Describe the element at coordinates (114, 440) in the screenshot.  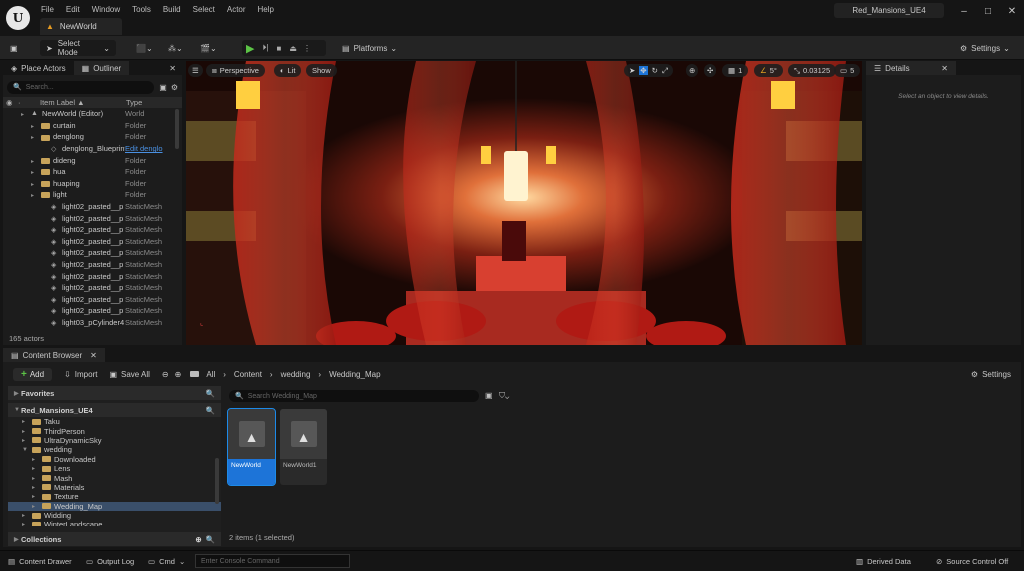
I see `folder-tree-item: ▸ UltraDynamicSky` at that location.